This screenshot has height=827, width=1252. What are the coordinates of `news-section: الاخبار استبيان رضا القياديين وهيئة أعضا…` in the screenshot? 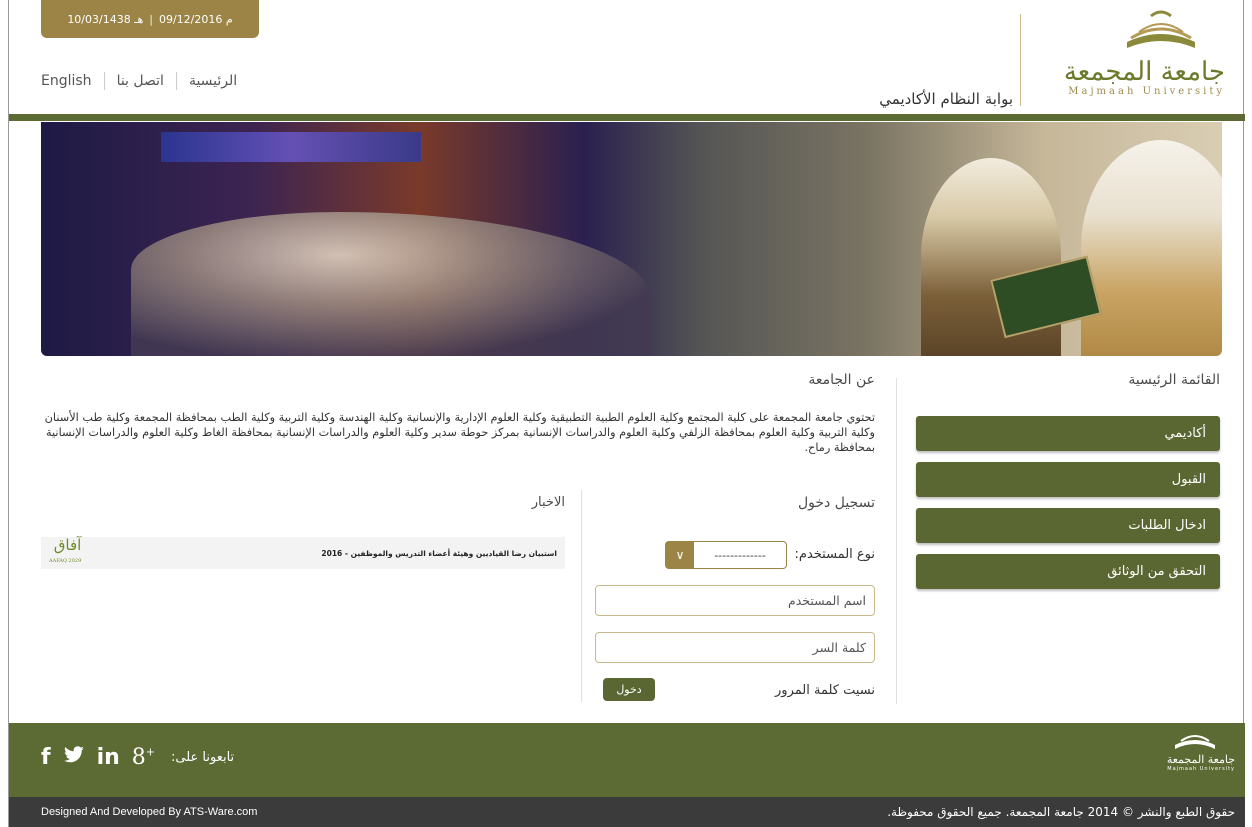 It's located at (303, 532).